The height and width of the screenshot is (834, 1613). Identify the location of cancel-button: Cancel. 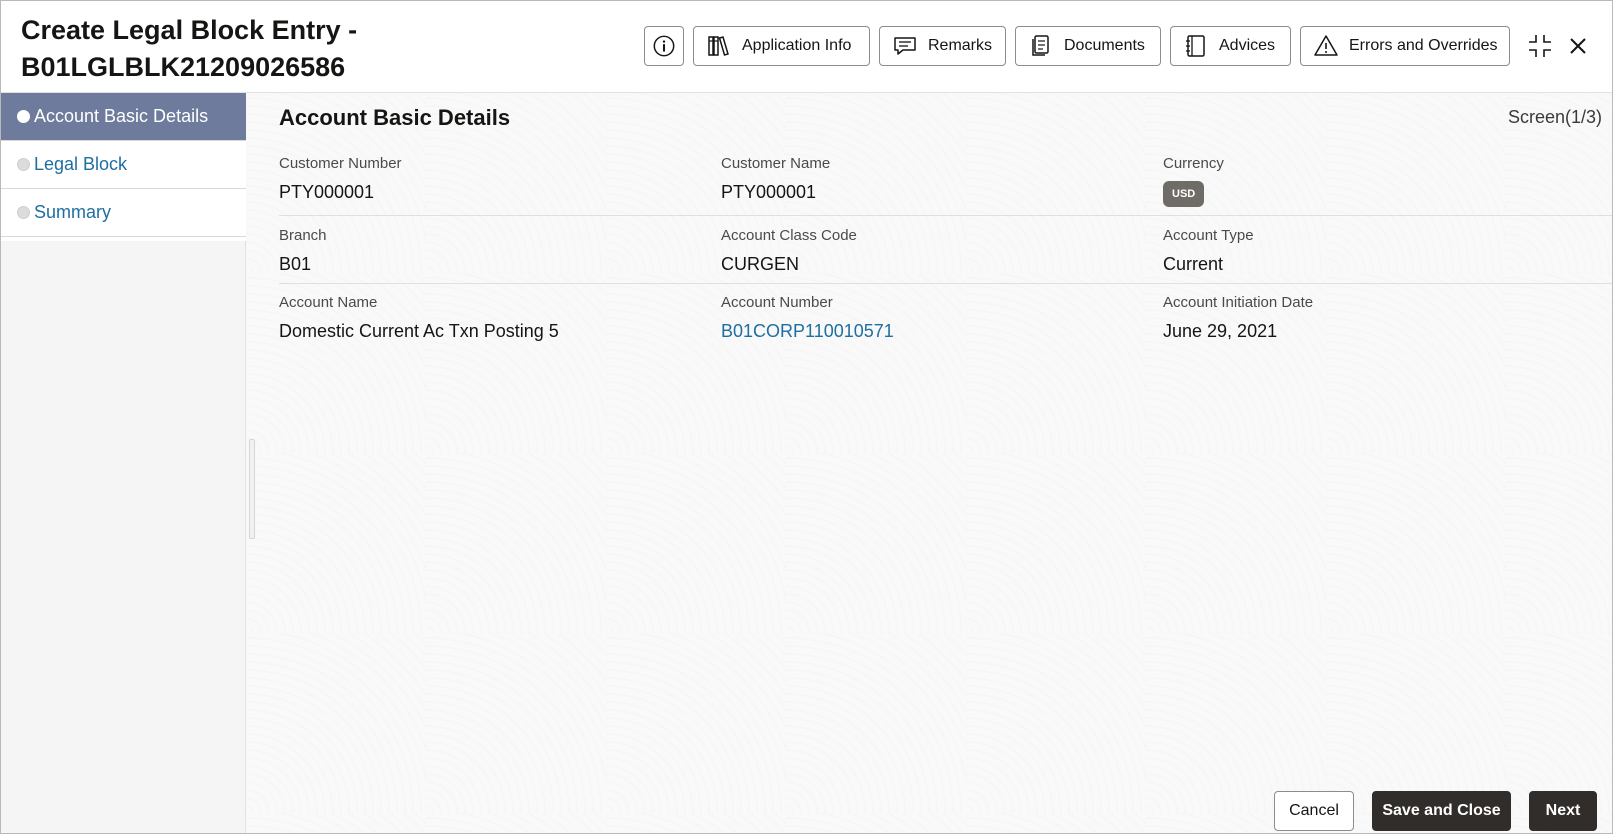
(1314, 811).